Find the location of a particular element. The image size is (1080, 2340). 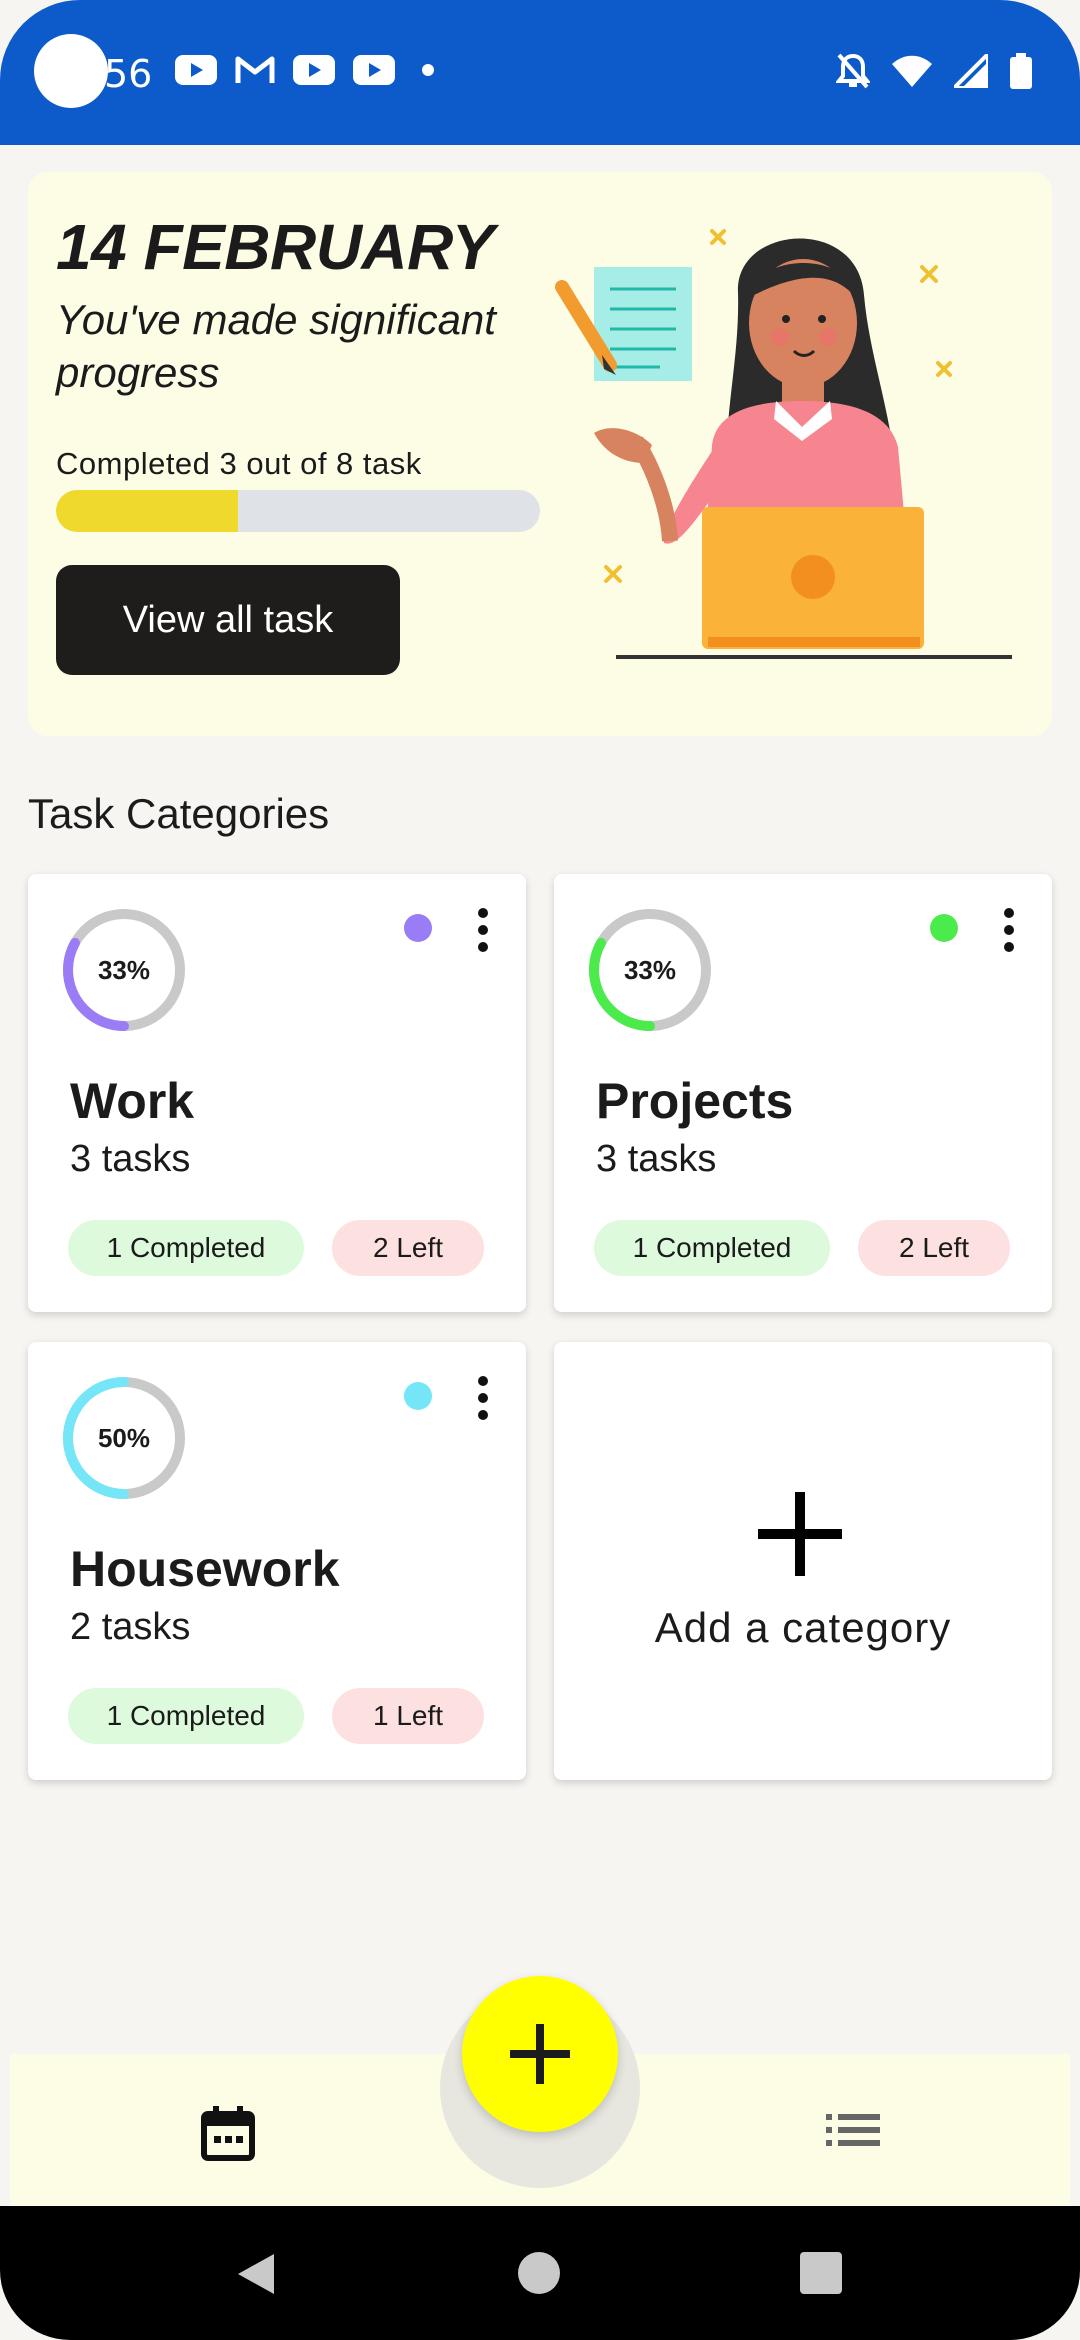

wifi-icon is located at coordinates (912, 73).